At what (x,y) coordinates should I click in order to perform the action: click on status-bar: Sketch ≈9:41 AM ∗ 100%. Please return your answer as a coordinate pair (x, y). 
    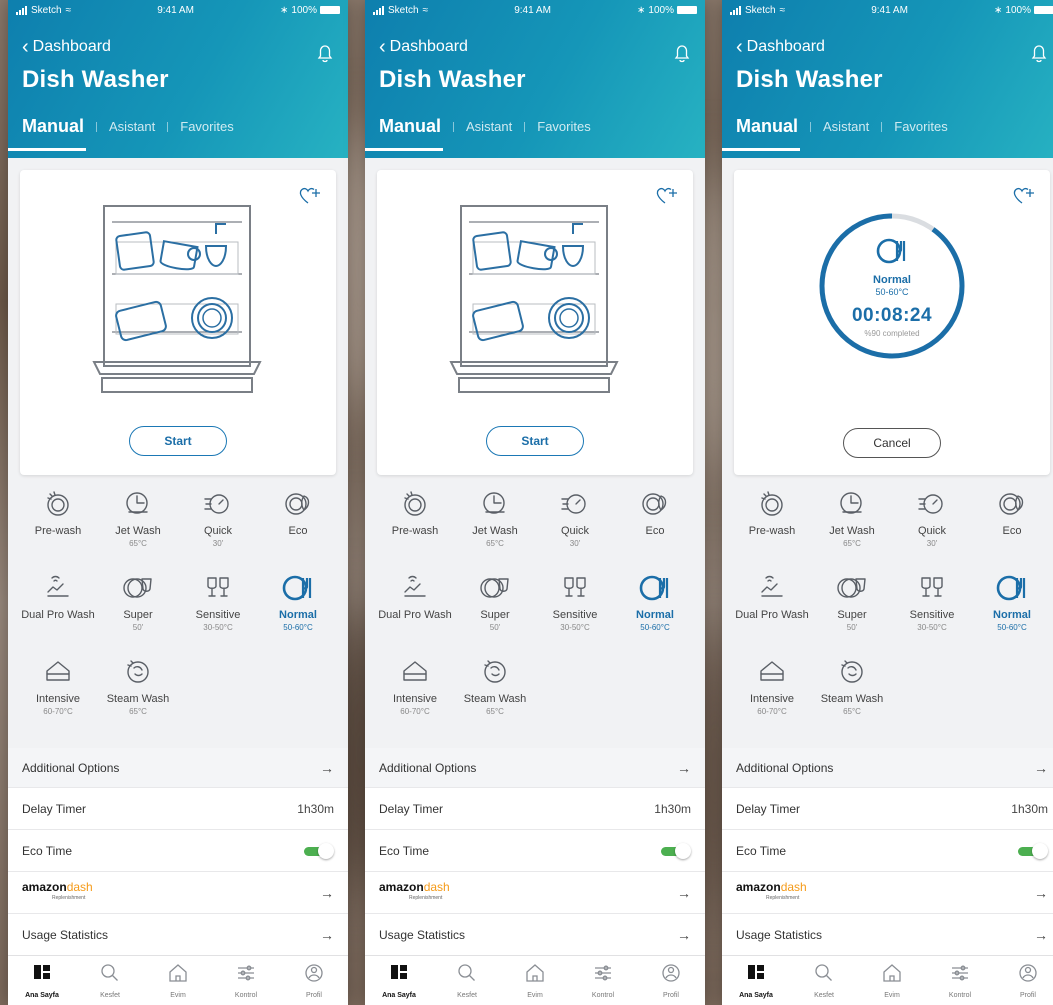
    Looking at the image, I should click on (178, 10).